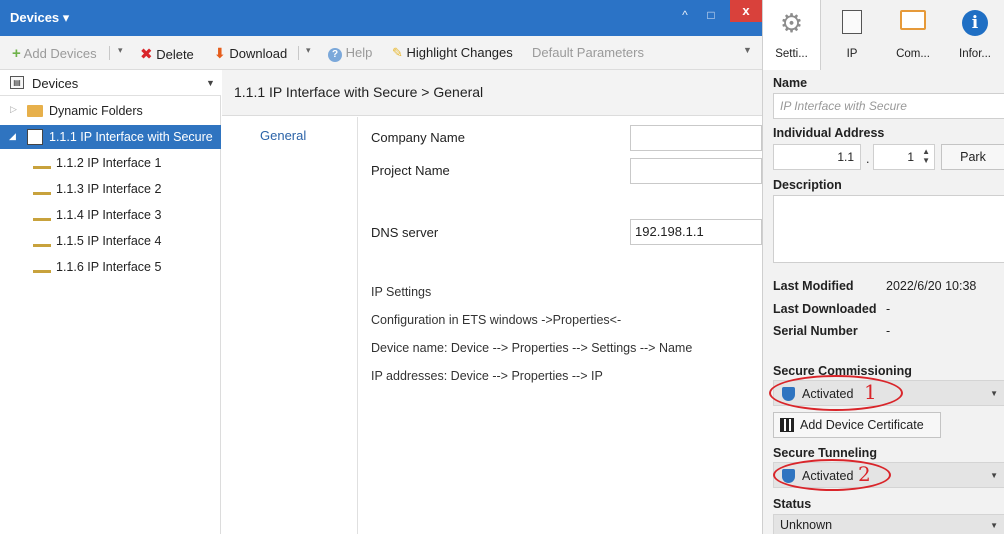 The width and height of the screenshot is (1004, 534). Describe the element at coordinates (972, 157) in the screenshot. I see `park-button: Park` at that location.